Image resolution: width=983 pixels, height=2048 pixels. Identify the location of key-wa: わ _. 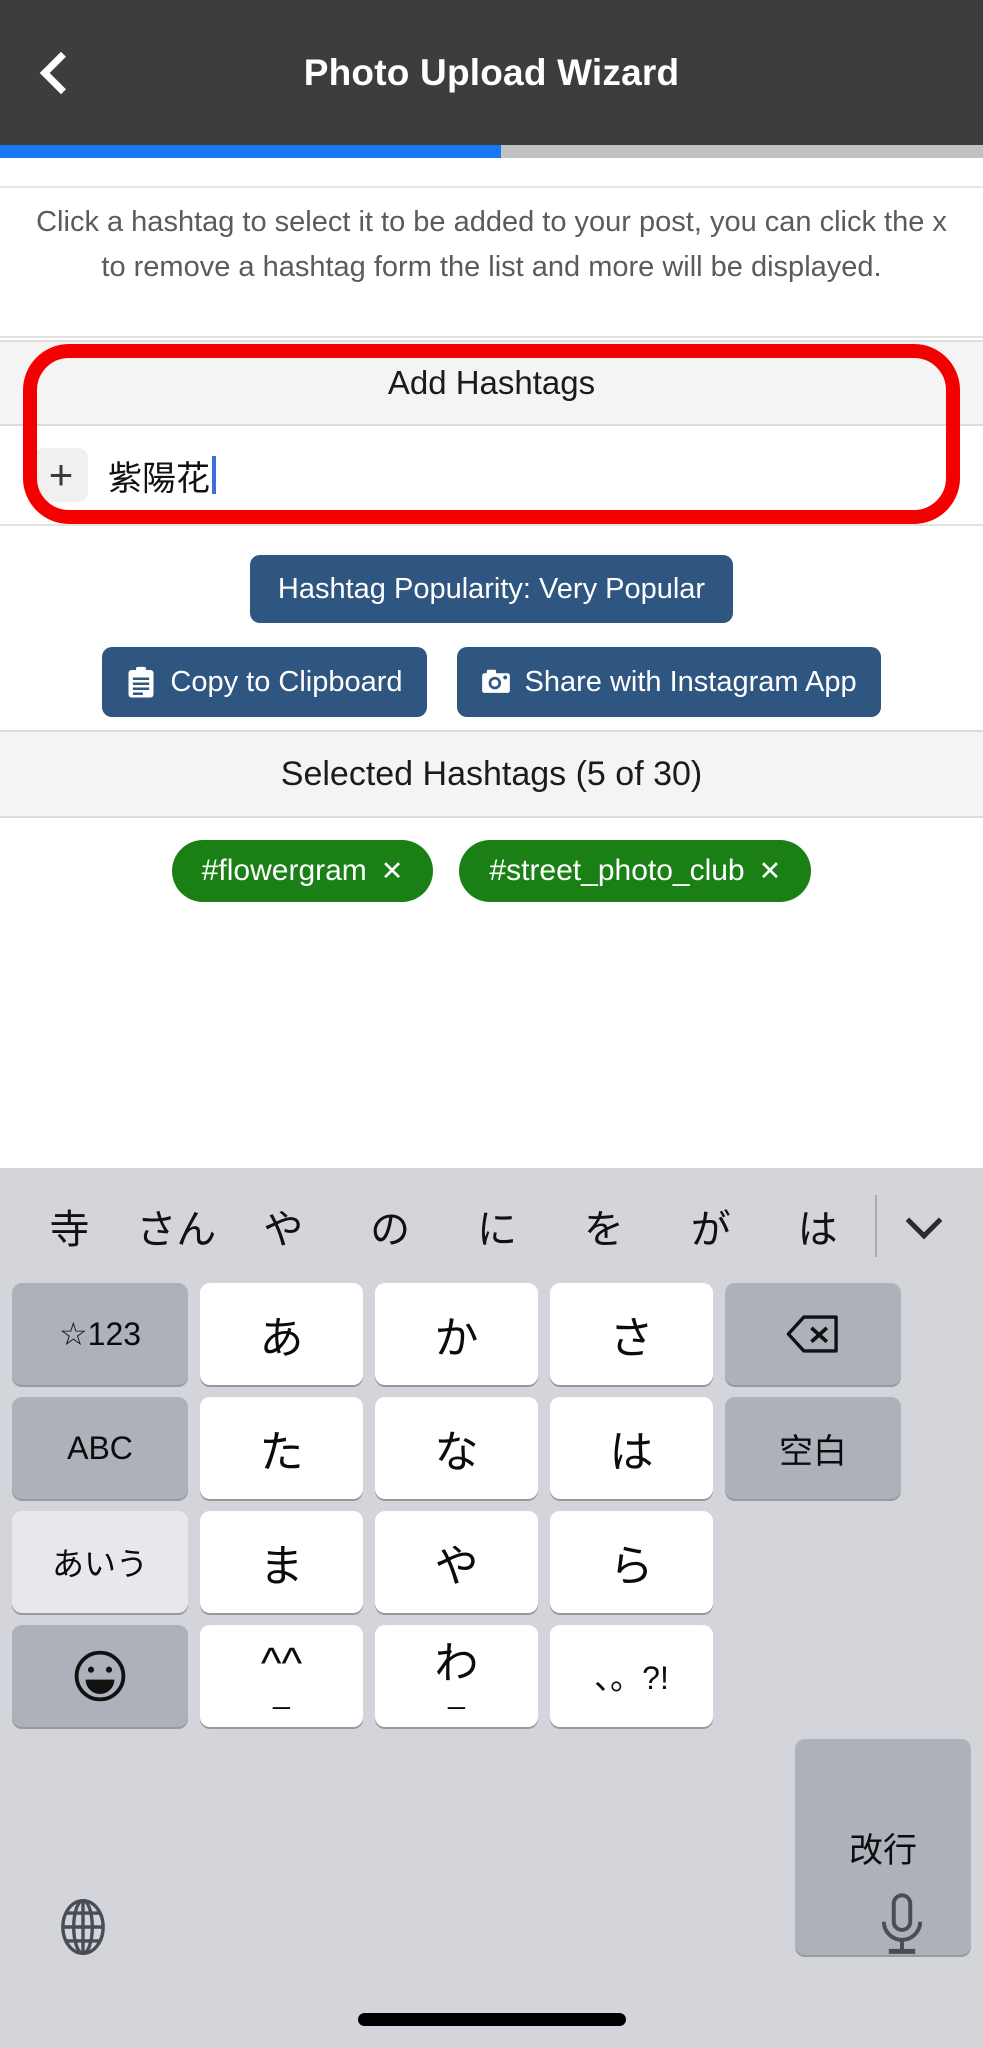
(456, 1676).